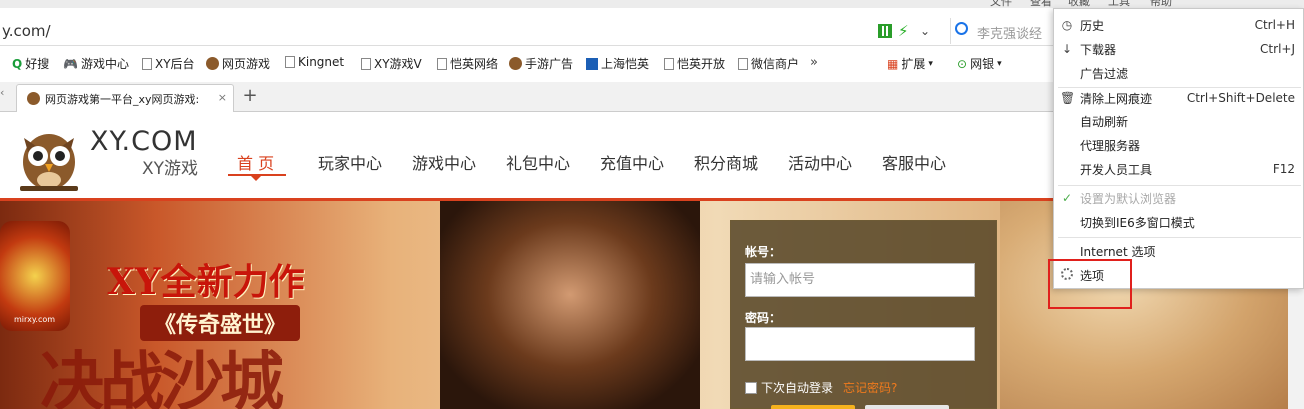  What do you see at coordinates (37, 64) in the screenshot?
I see `bookmark-label: 好搜` at bounding box center [37, 64].